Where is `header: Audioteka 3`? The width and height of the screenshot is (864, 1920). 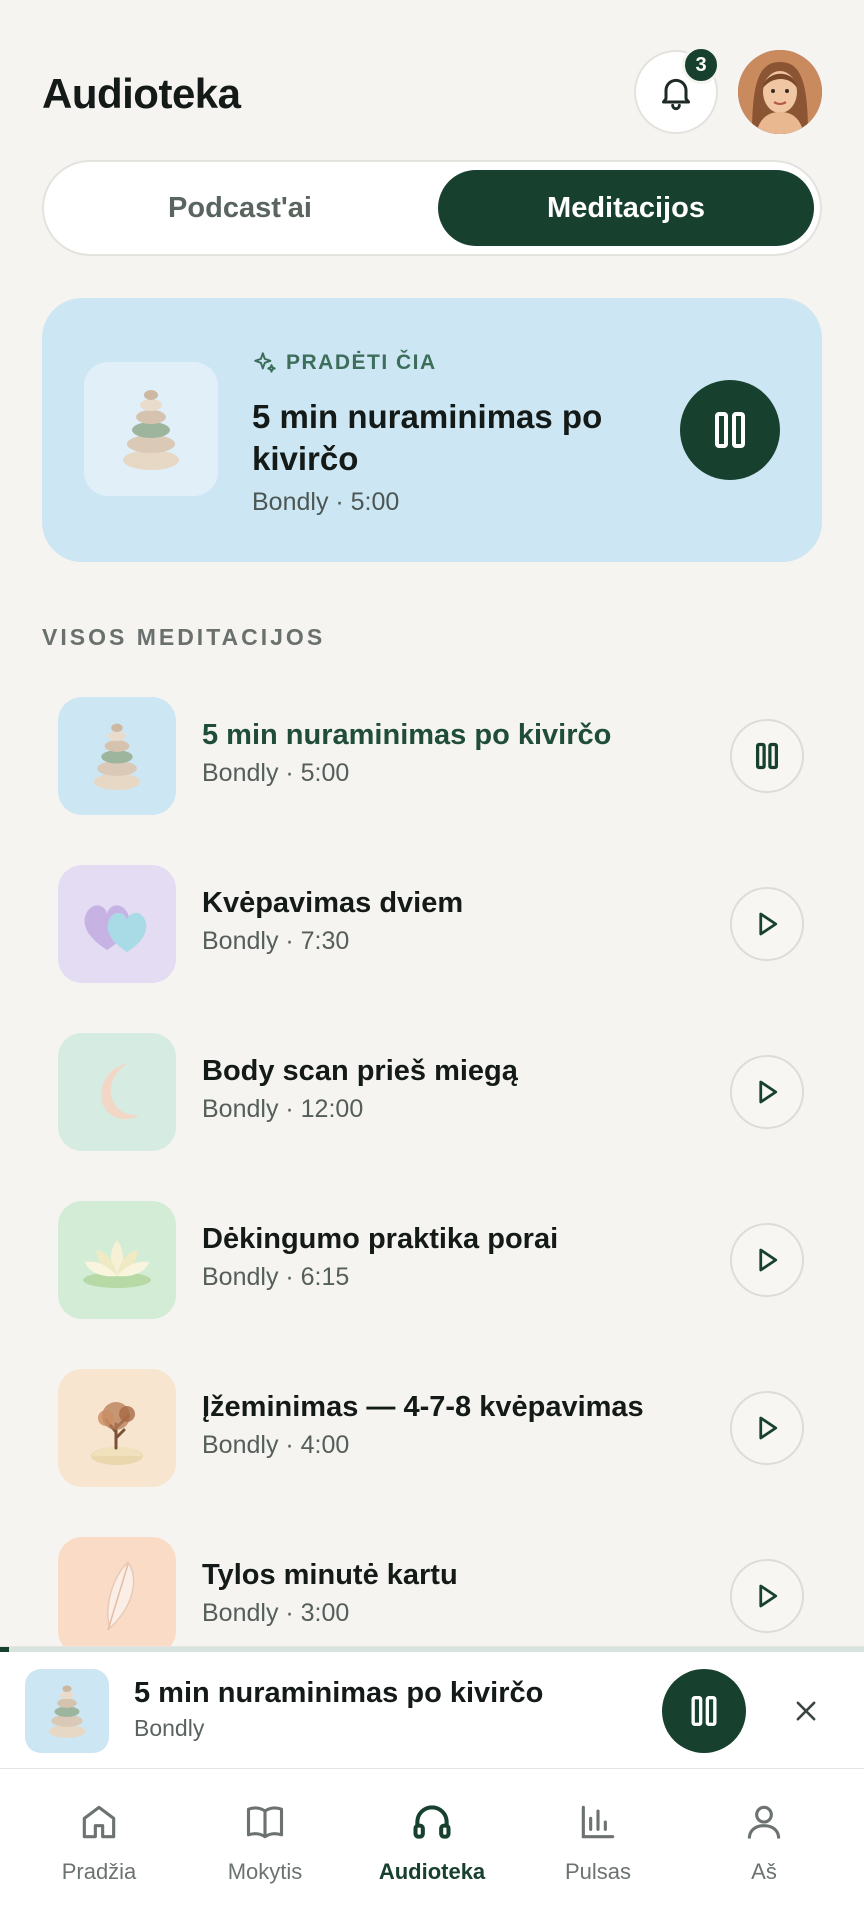 header: Audioteka 3 is located at coordinates (432, 92).